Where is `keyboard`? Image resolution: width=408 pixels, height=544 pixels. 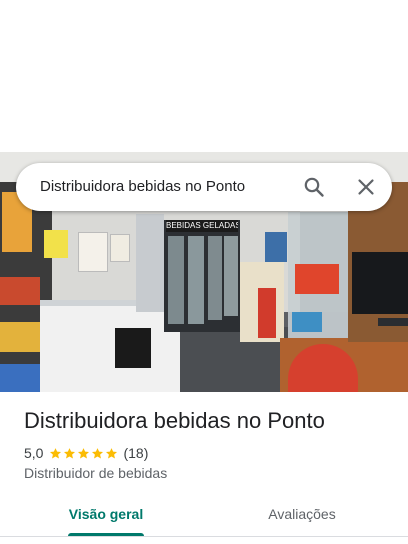
keyboard is located at coordinates (393, 322).